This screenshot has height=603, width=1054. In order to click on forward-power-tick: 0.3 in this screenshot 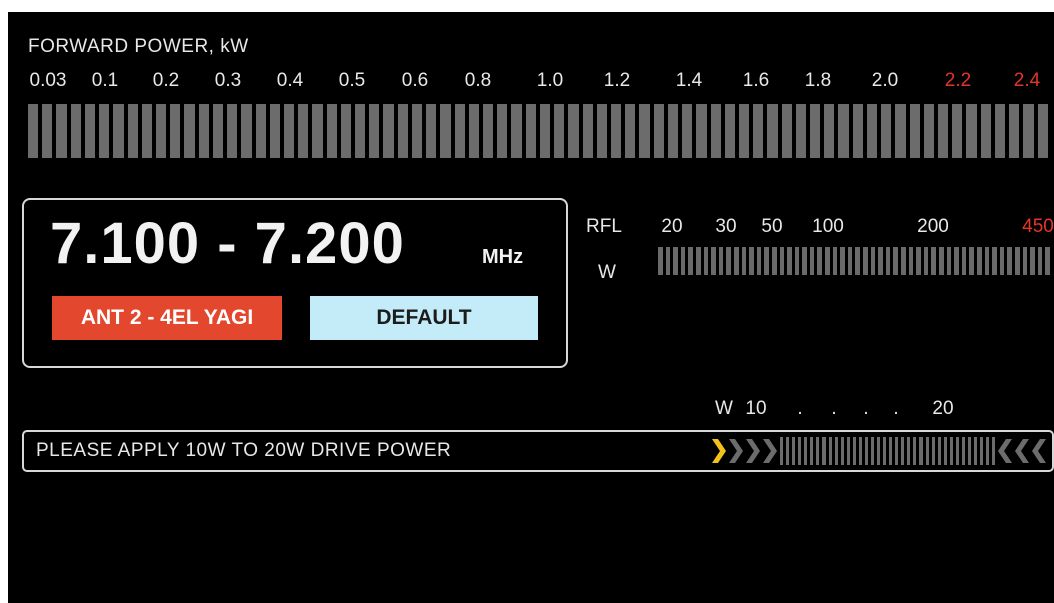, I will do `click(228, 80)`.